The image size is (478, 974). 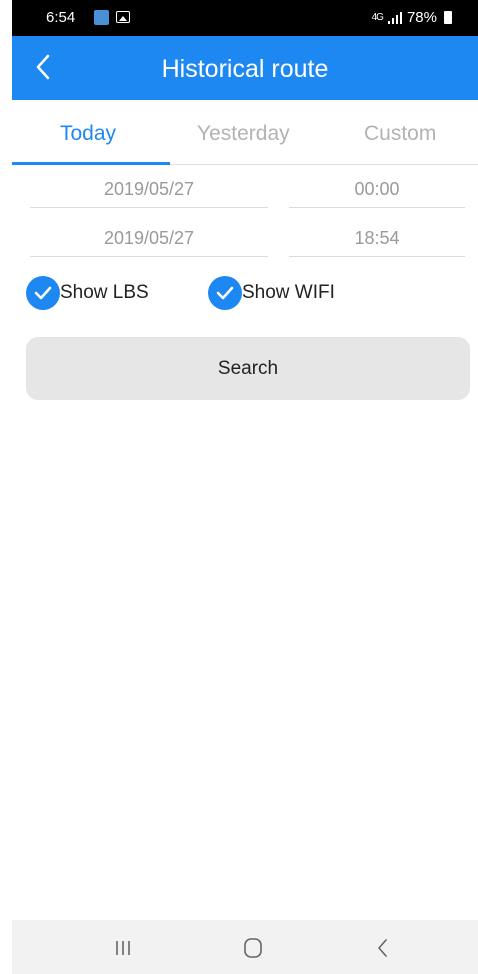 What do you see at coordinates (383, 948) in the screenshot?
I see `back-icon` at bounding box center [383, 948].